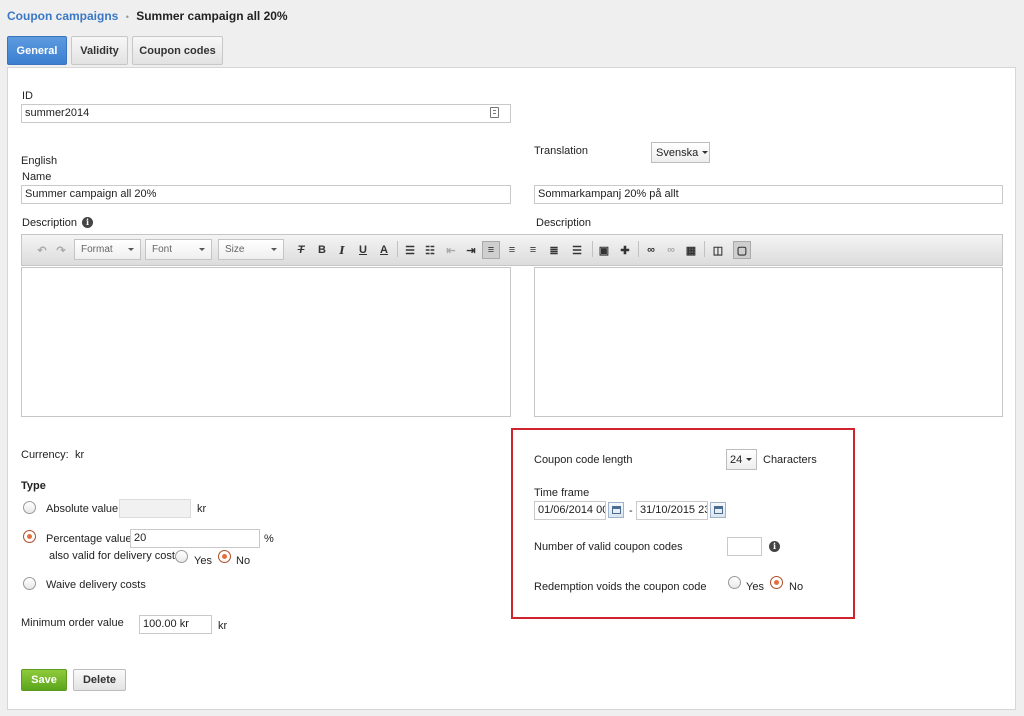 This screenshot has width=1024, height=716. What do you see at coordinates (742, 250) in the screenshot?
I see `preview-icon: ▢` at bounding box center [742, 250].